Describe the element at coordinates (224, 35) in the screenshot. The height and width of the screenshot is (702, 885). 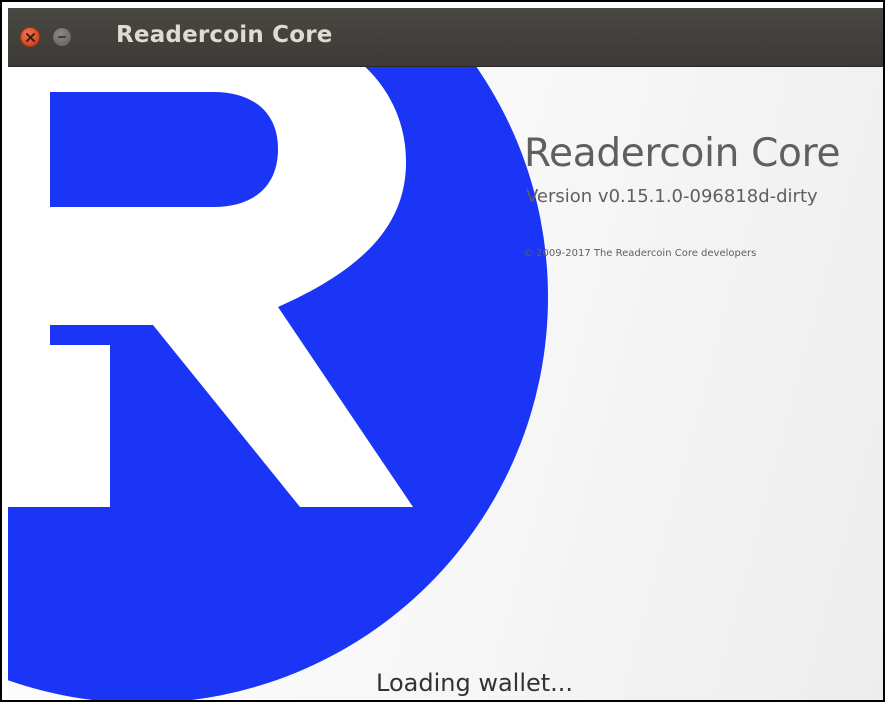
I see `window-title: Readercoin Core` at that location.